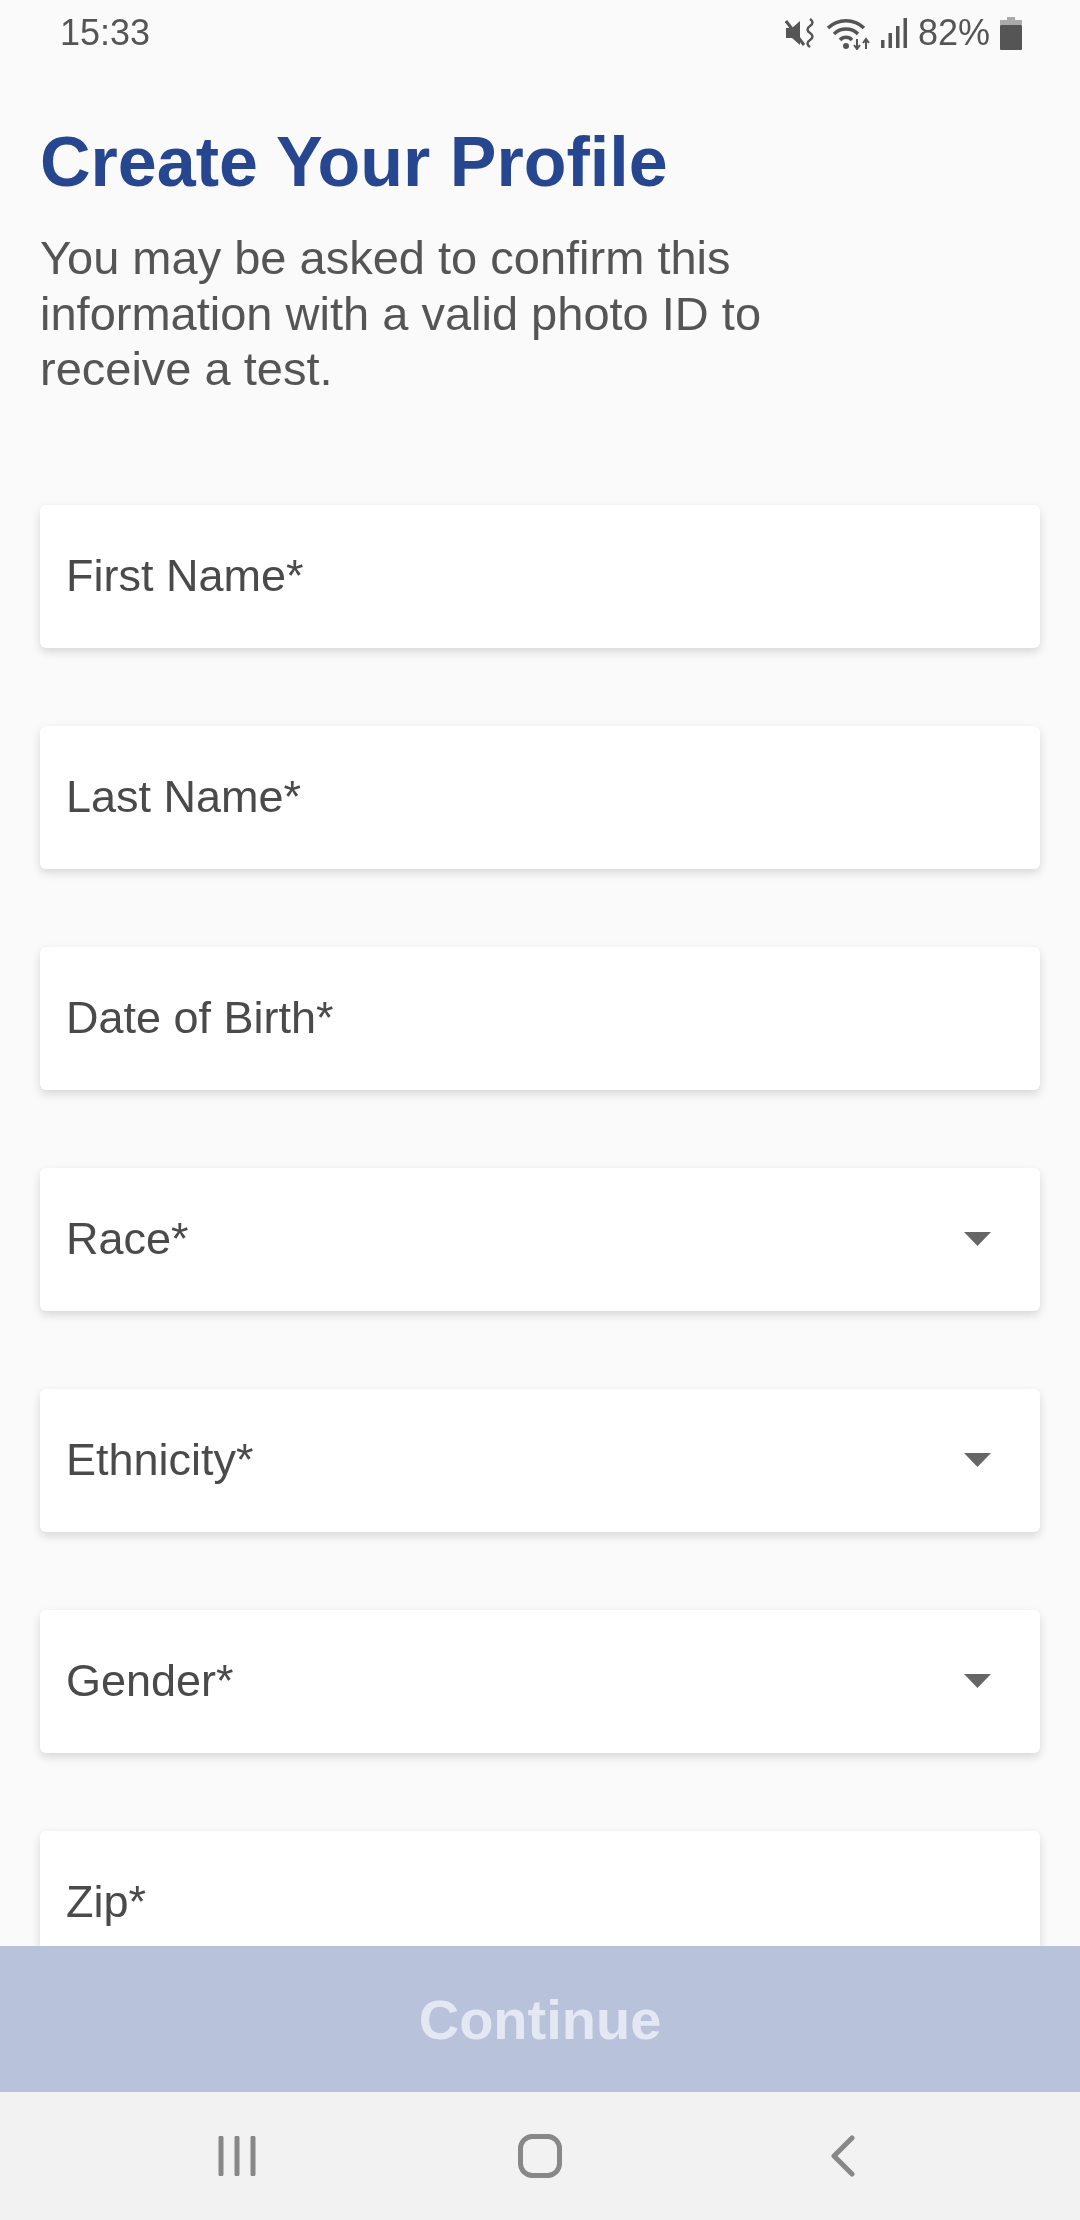 The height and width of the screenshot is (2220, 1080). I want to click on input-field: Zip*, so click(540, 1888).